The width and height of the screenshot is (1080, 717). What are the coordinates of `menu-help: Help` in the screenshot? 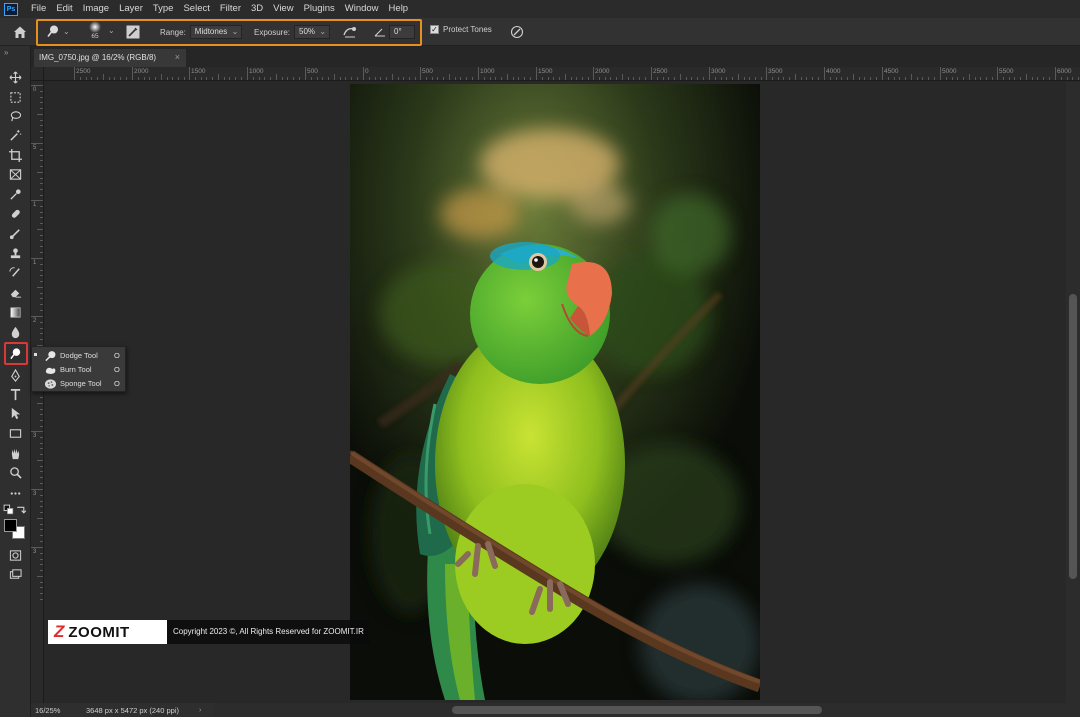 It's located at (399, 9).